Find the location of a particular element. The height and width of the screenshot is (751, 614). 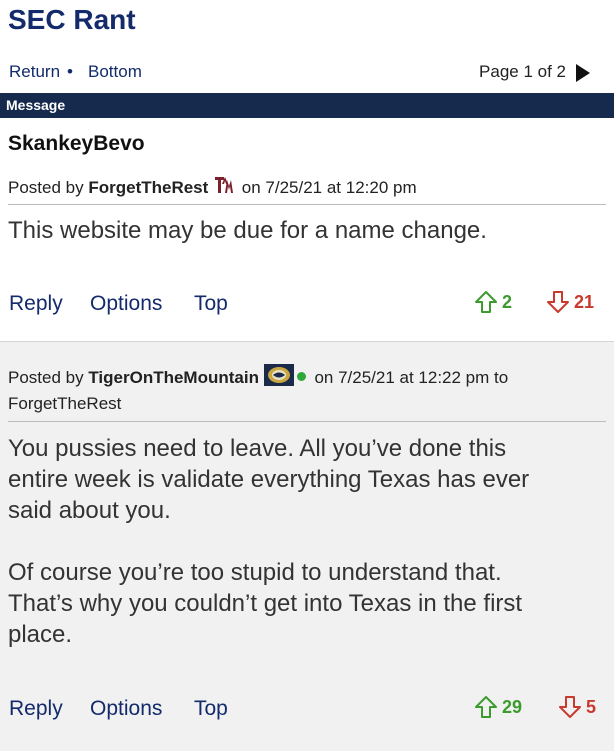

tamu-icon is located at coordinates (225, 185).